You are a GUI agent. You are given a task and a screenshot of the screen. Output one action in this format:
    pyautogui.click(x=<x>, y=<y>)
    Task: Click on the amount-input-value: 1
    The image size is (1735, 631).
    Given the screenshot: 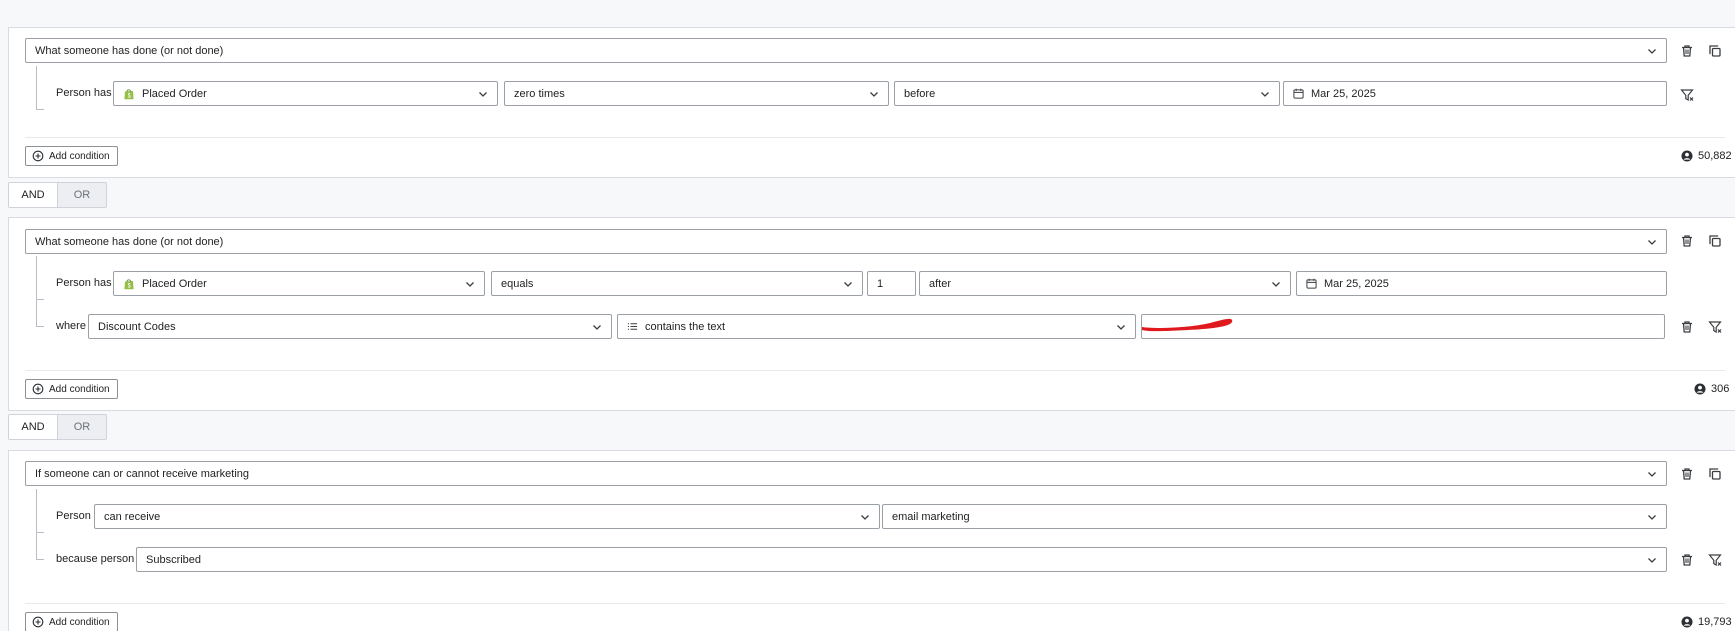 What is the action you would take?
    pyautogui.click(x=880, y=283)
    